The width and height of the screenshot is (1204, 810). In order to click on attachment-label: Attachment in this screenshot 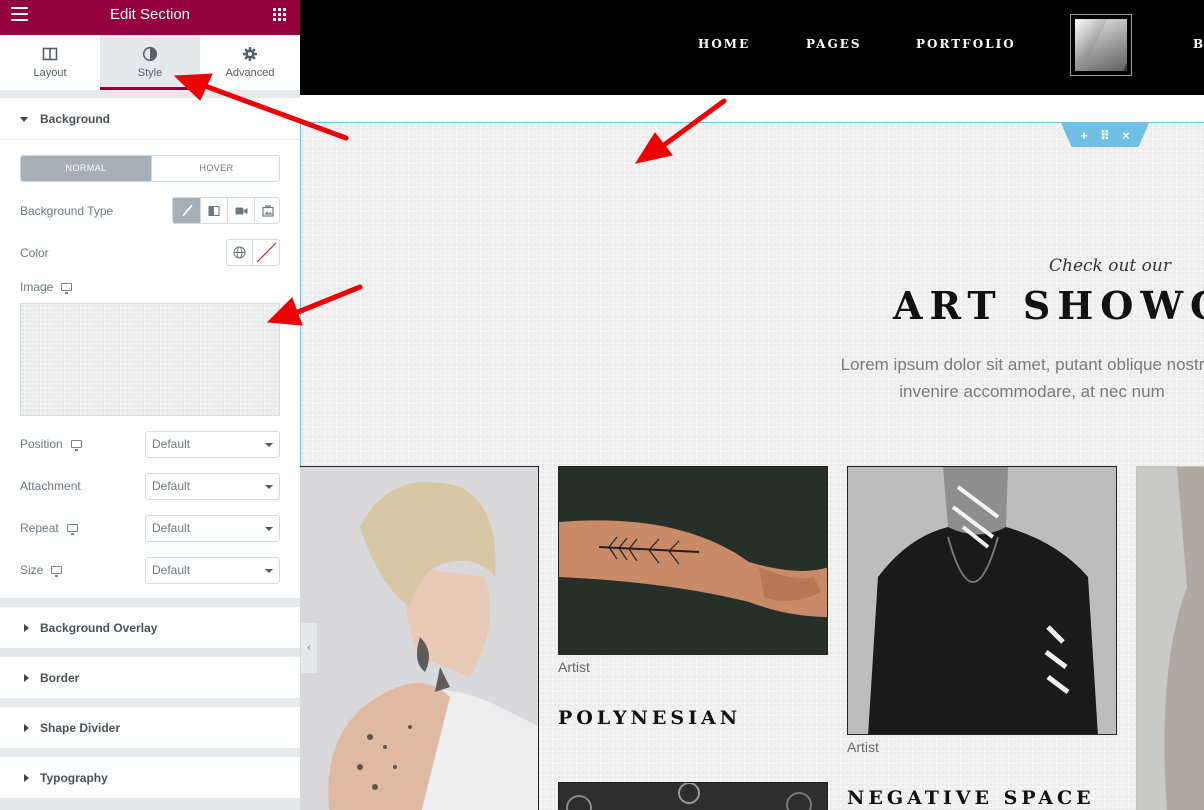, I will do `click(50, 486)`.